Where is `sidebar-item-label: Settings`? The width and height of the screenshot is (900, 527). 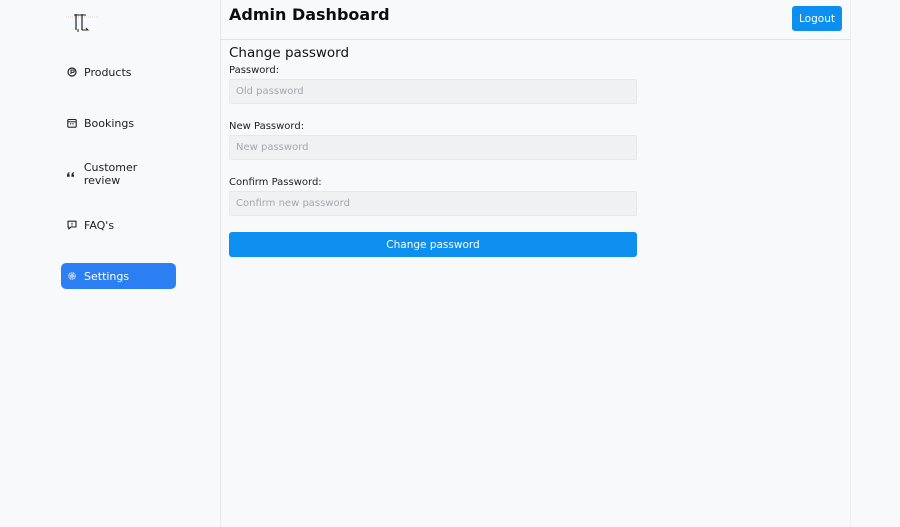
sidebar-item-label: Settings is located at coordinates (107, 276).